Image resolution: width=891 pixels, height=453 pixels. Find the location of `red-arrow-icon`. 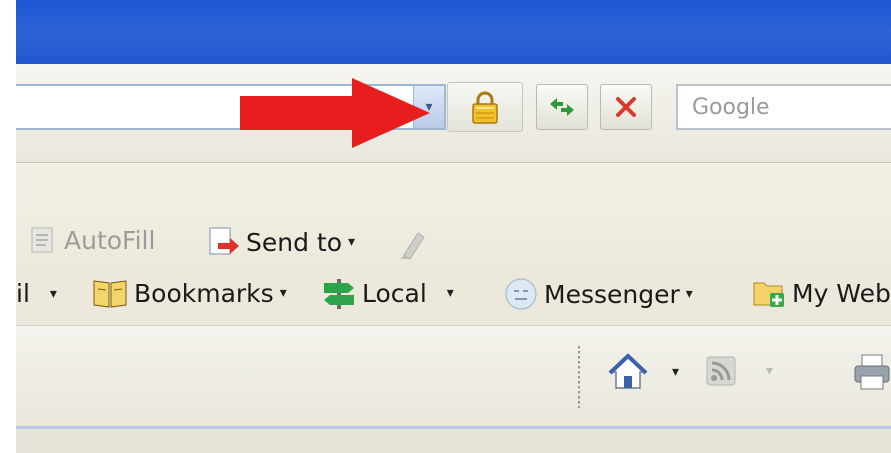

red-arrow-icon is located at coordinates (335, 113).